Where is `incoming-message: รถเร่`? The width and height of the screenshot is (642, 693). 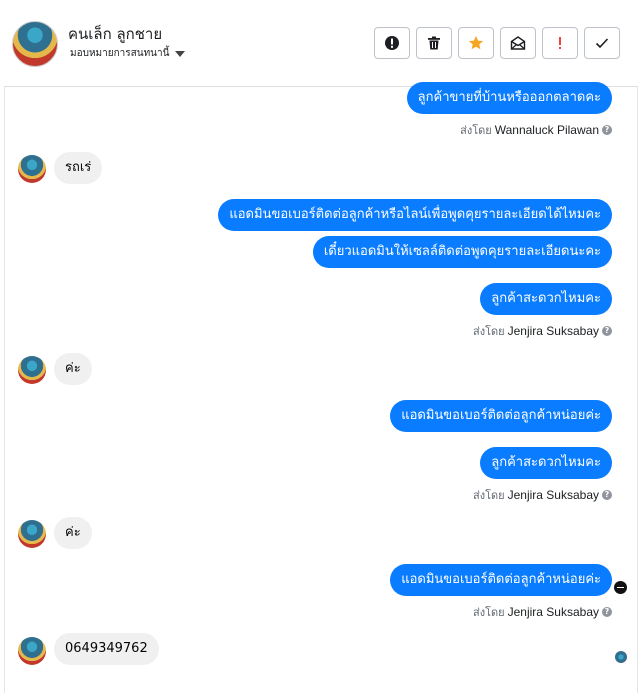
incoming-message: รถเร่ is located at coordinates (78, 168).